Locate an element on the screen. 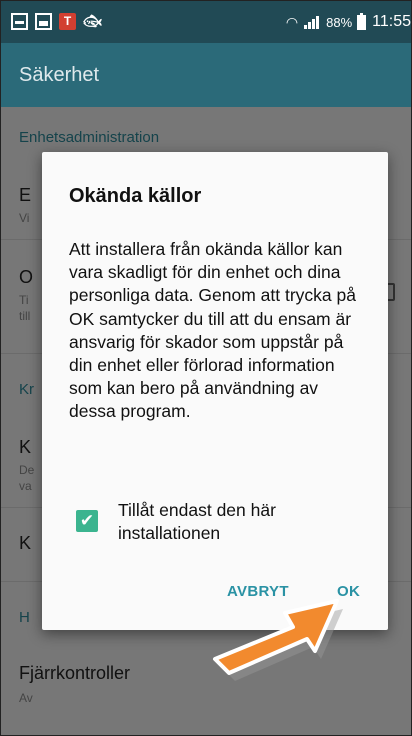 This screenshot has width=412, height=736. battery-percent: 88% is located at coordinates (339, 22).